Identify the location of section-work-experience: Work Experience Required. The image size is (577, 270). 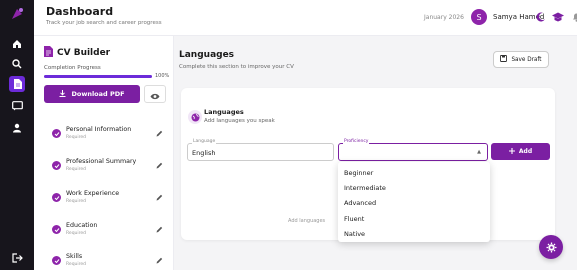
(105, 198).